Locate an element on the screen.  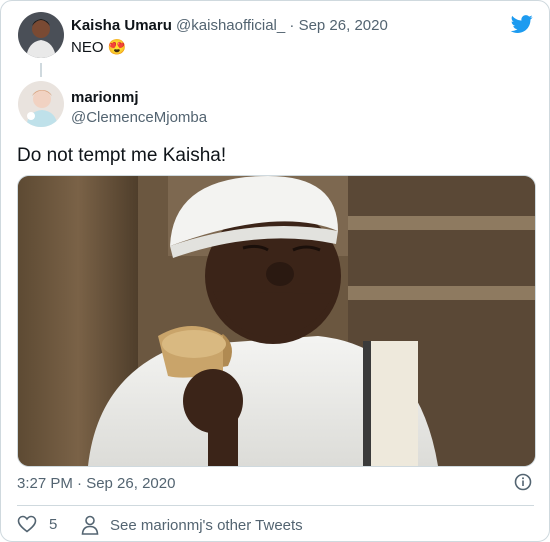
parent-tweet-text: NEO 😍 is located at coordinates (98, 47).